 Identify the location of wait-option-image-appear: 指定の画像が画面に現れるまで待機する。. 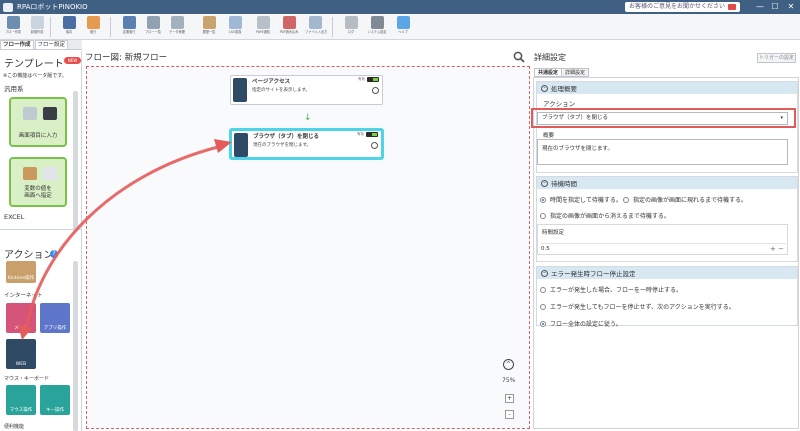
(685, 199).